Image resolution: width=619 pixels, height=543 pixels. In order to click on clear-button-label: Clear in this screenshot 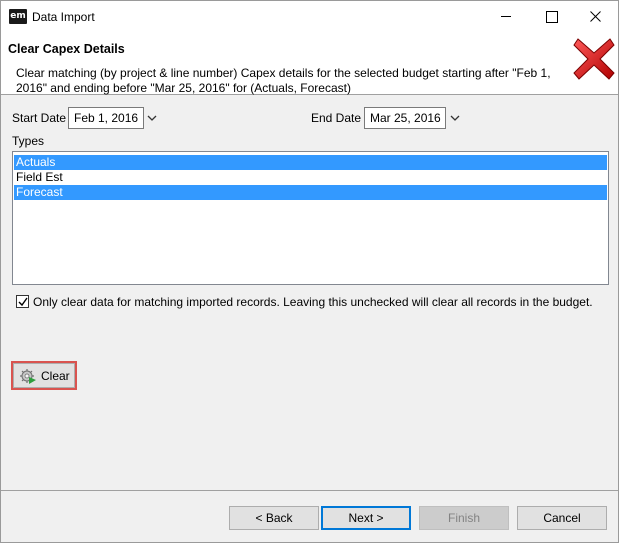, I will do `click(55, 376)`.